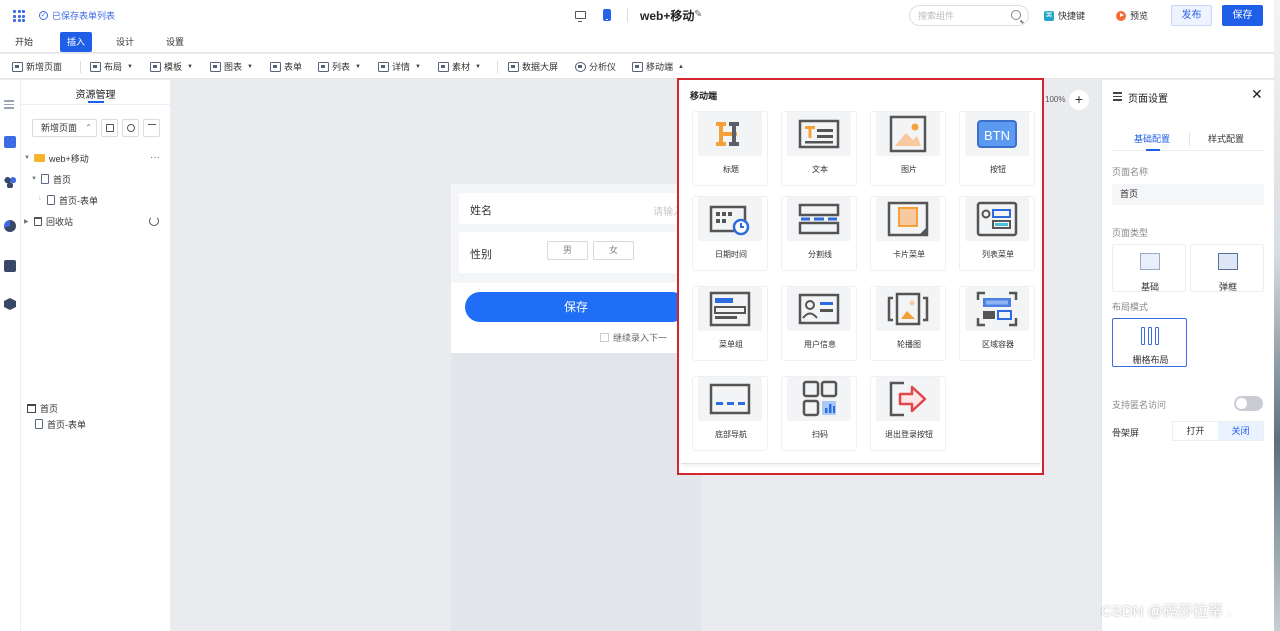 This screenshot has height=631, width=1280. Describe the element at coordinates (418, 66) in the screenshot. I see `caret-down-icon: ▼` at that location.